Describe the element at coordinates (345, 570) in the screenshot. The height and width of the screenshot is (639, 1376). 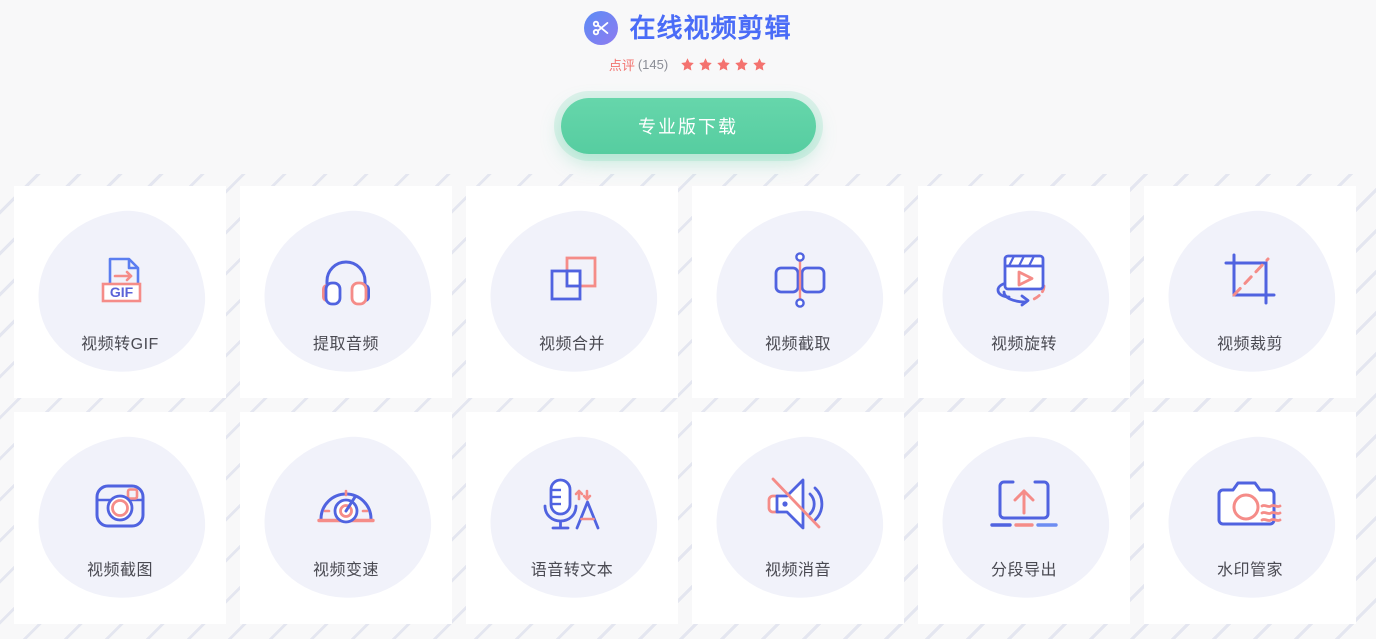
I see `tool-card-label: 视频变速` at that location.